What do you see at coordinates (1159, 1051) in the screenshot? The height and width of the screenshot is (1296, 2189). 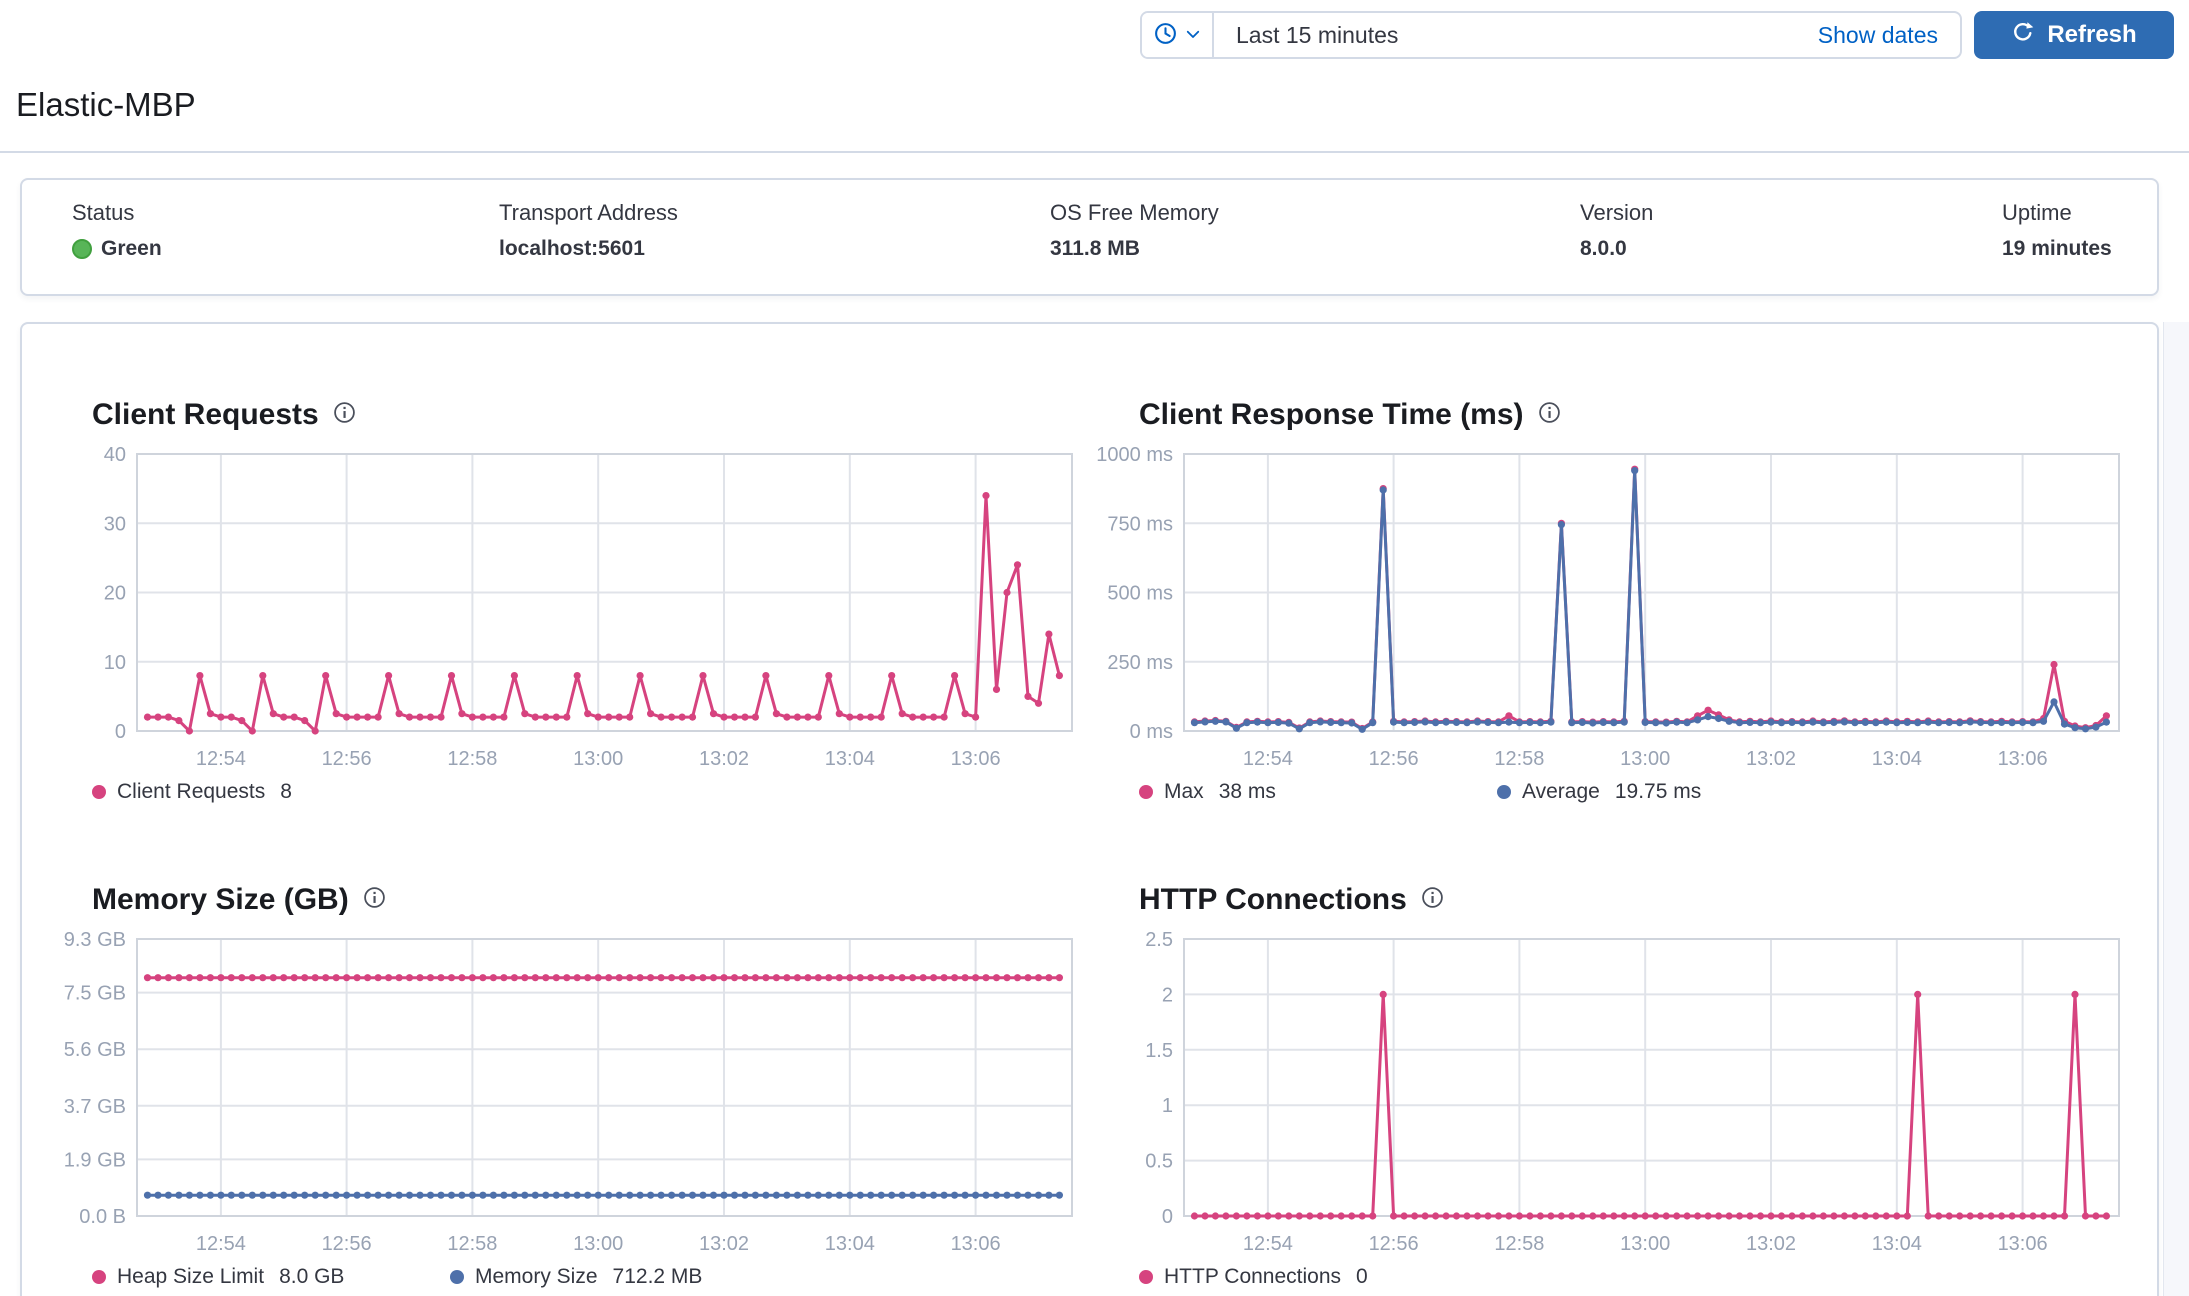 I see `svg-text: 1.5` at bounding box center [1159, 1051].